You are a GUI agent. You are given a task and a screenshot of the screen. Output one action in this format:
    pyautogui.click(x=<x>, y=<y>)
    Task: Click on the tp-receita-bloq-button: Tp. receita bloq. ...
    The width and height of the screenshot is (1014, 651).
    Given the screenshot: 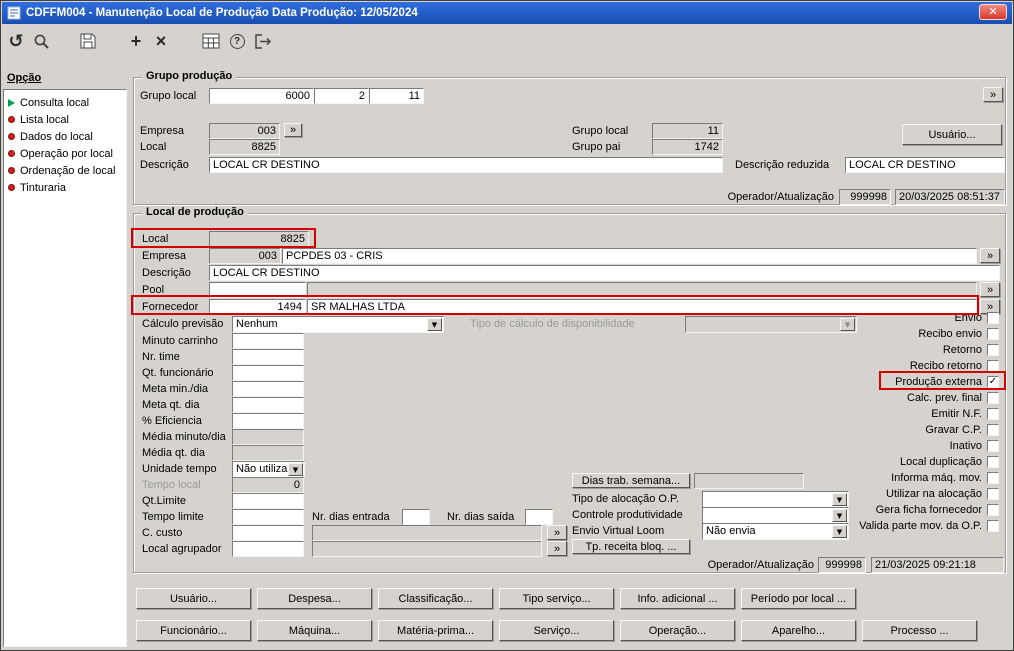 What is the action you would take?
    pyautogui.click(x=631, y=546)
    